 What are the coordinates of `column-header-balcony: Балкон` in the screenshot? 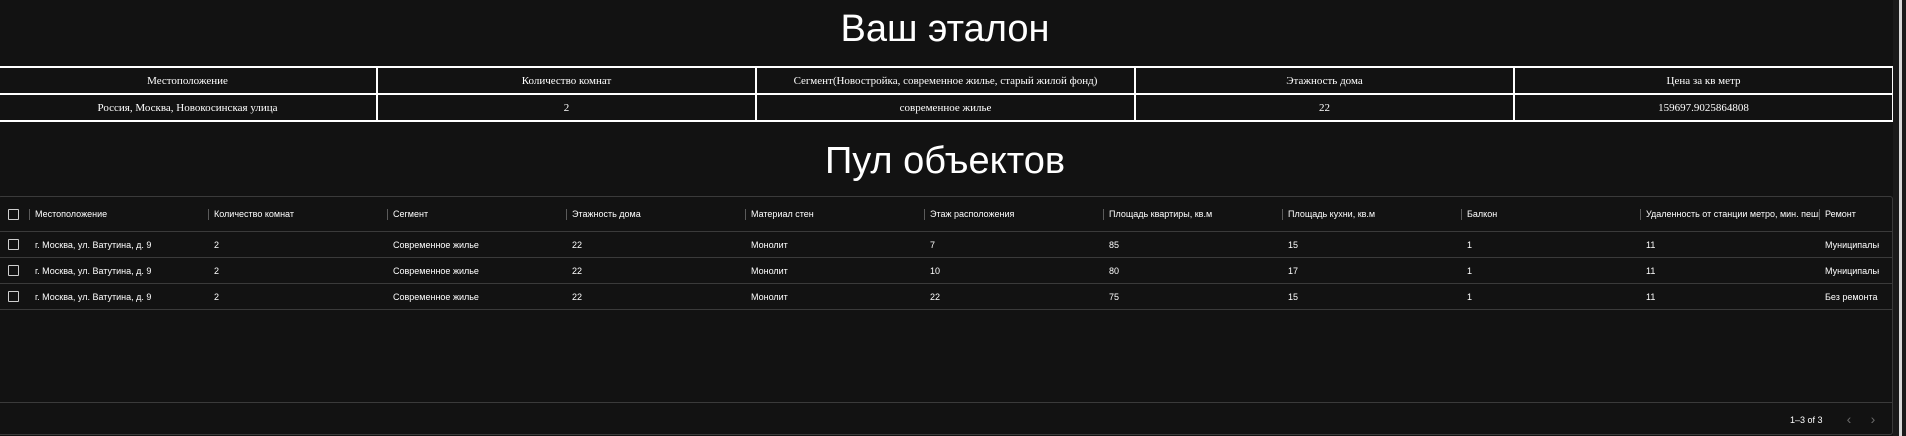 It's located at (1550, 214).